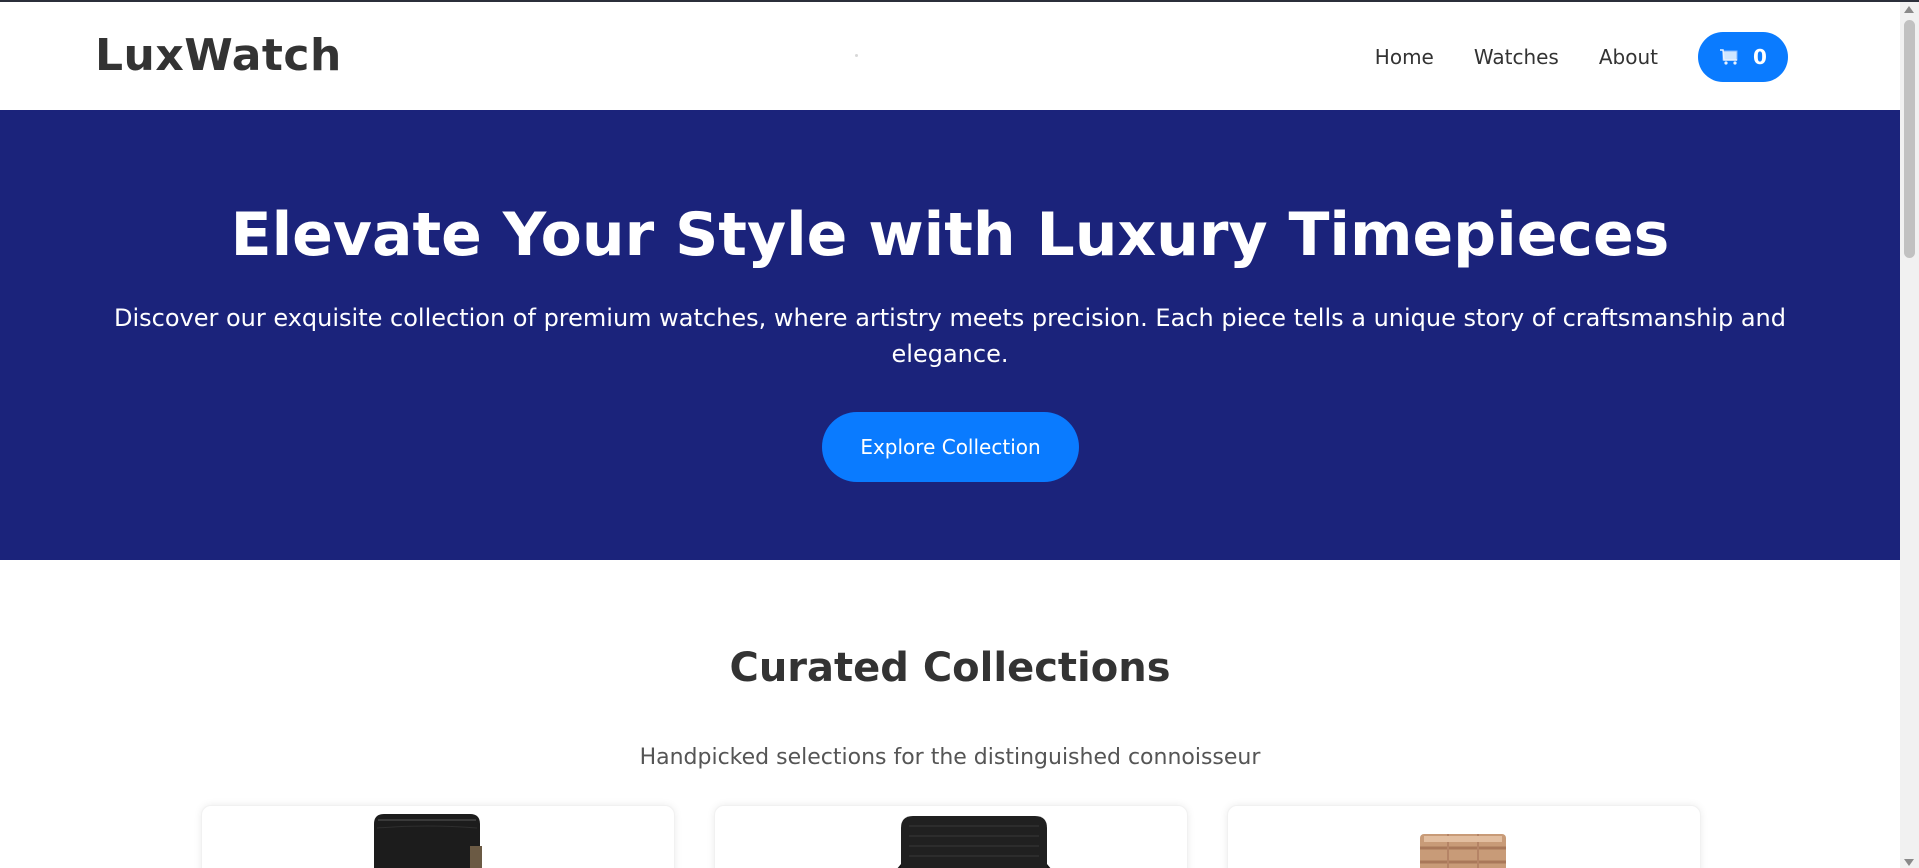  Describe the element at coordinates (1909, 435) in the screenshot. I see `vertical-scrollbar` at that location.